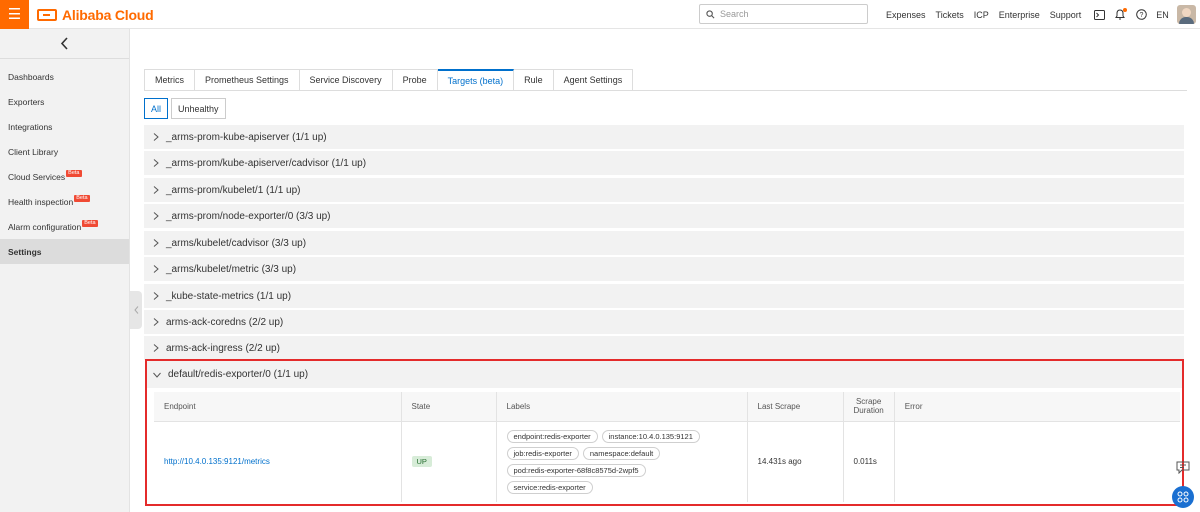 The width and height of the screenshot is (1200, 512). I want to click on tab-service-discovery: Service Discovery, so click(346, 80).